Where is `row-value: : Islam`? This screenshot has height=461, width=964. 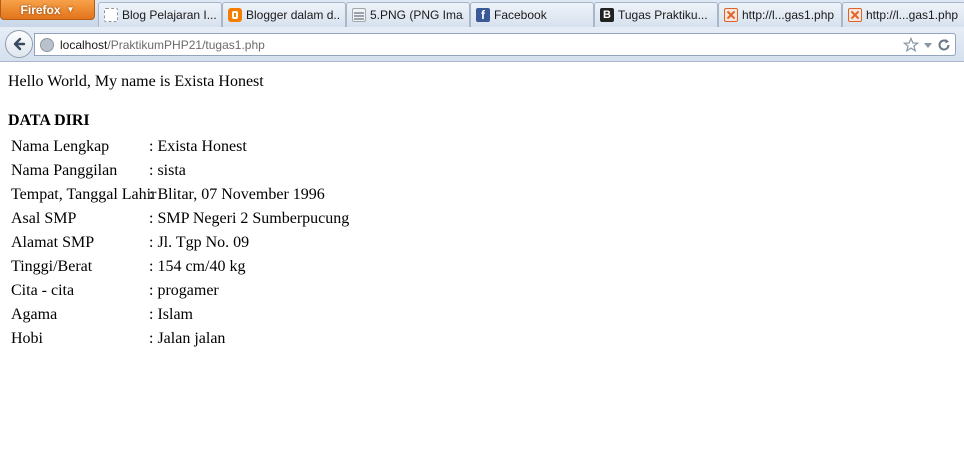
row-value: : Islam is located at coordinates (171, 314).